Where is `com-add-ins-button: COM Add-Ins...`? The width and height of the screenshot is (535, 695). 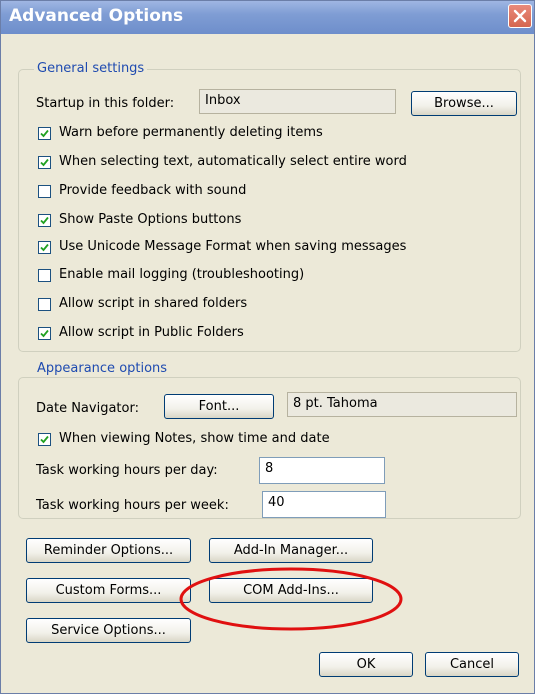
com-add-ins-button: COM Add-Ins... is located at coordinates (291, 590).